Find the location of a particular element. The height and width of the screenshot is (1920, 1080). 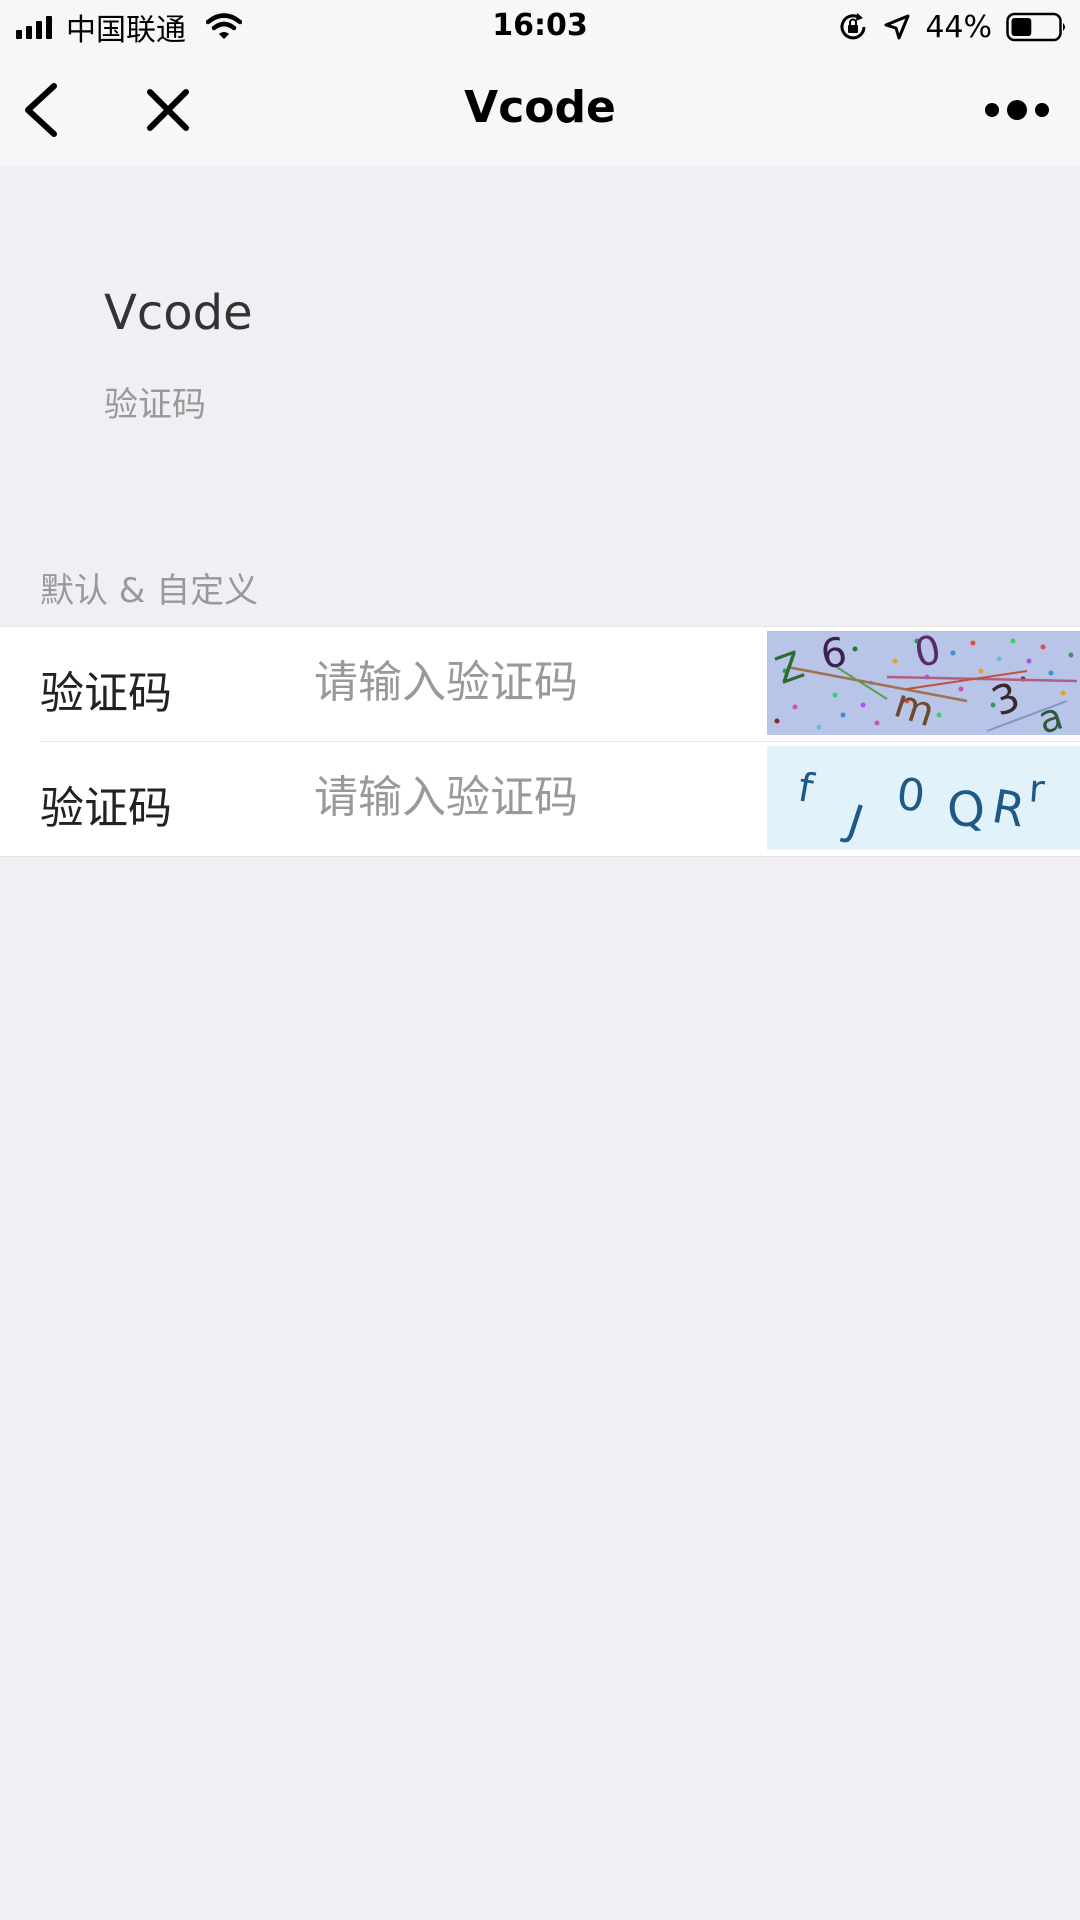

captcha-image-custom: f J 0 Q R r is located at coordinates (923, 798).